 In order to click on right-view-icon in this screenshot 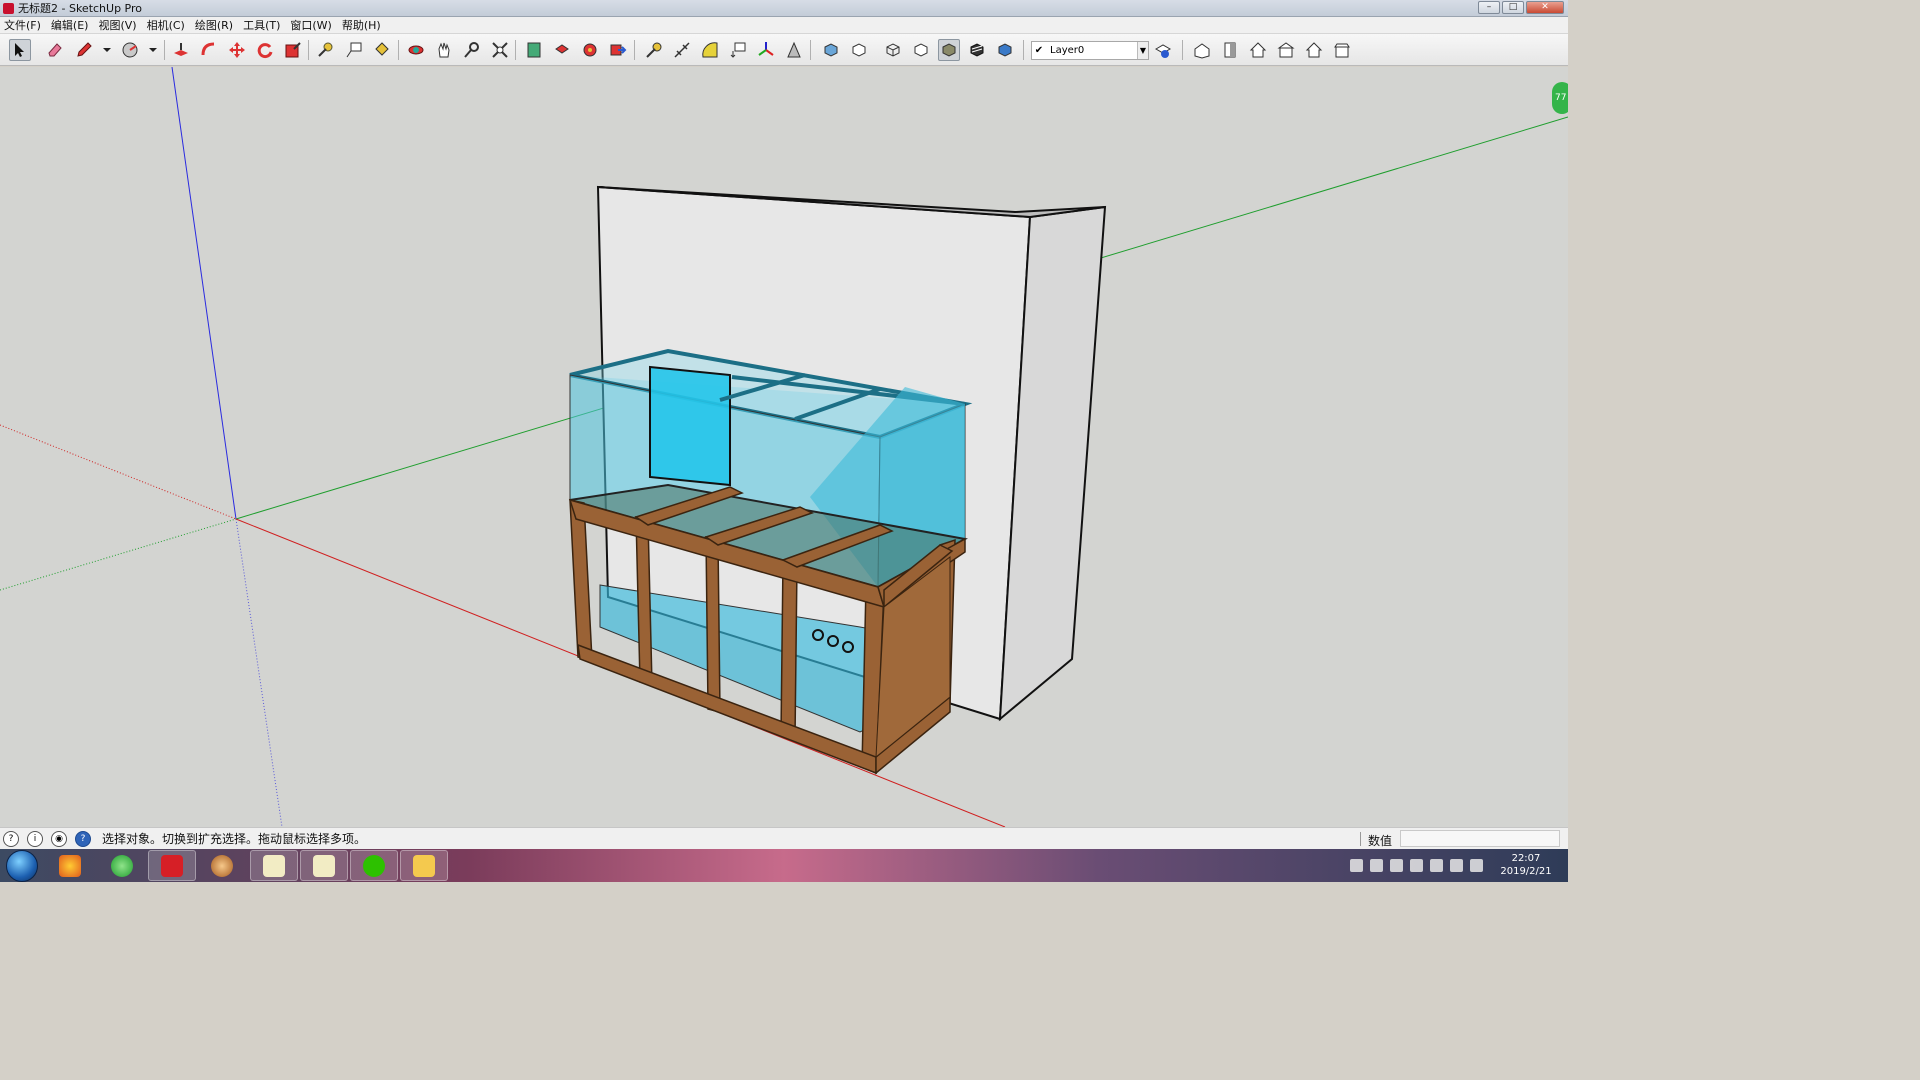, I will do `click(1286, 50)`.